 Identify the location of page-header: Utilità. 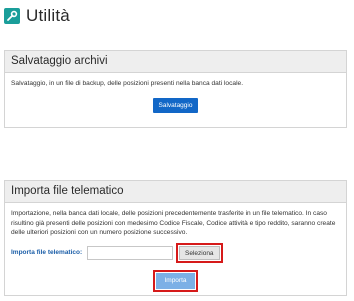
(37, 16).